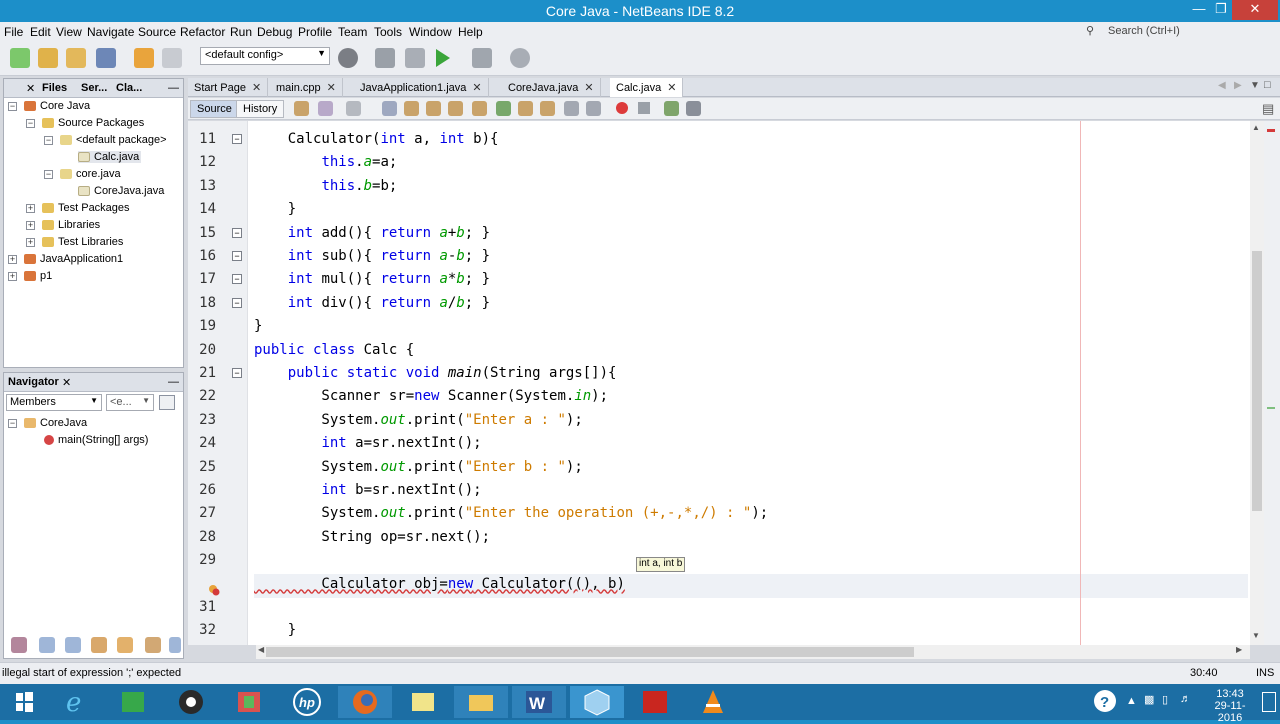 This screenshot has width=1280, height=724. Describe the element at coordinates (99, 645) in the screenshot. I see `inner-class-icon` at that location.